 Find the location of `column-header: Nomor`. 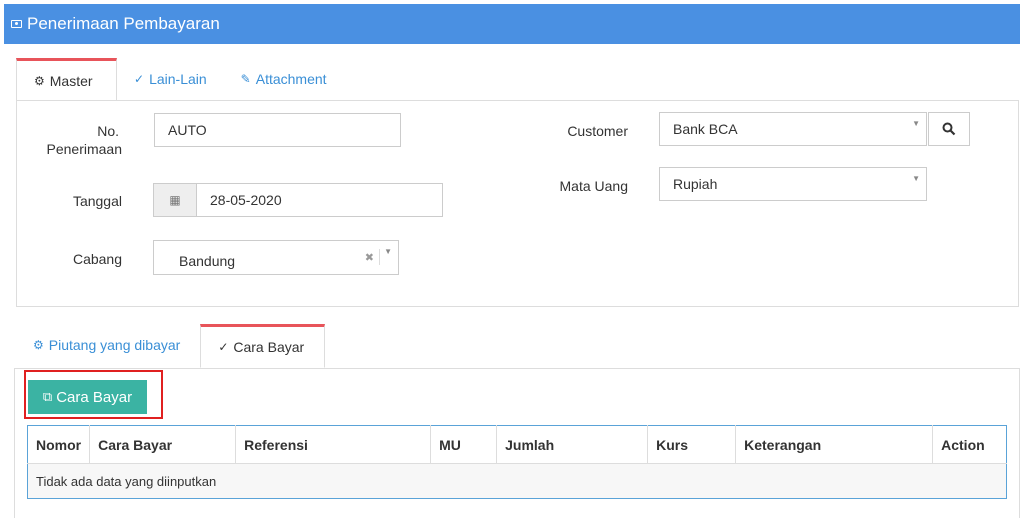

column-header: Nomor is located at coordinates (59, 444).